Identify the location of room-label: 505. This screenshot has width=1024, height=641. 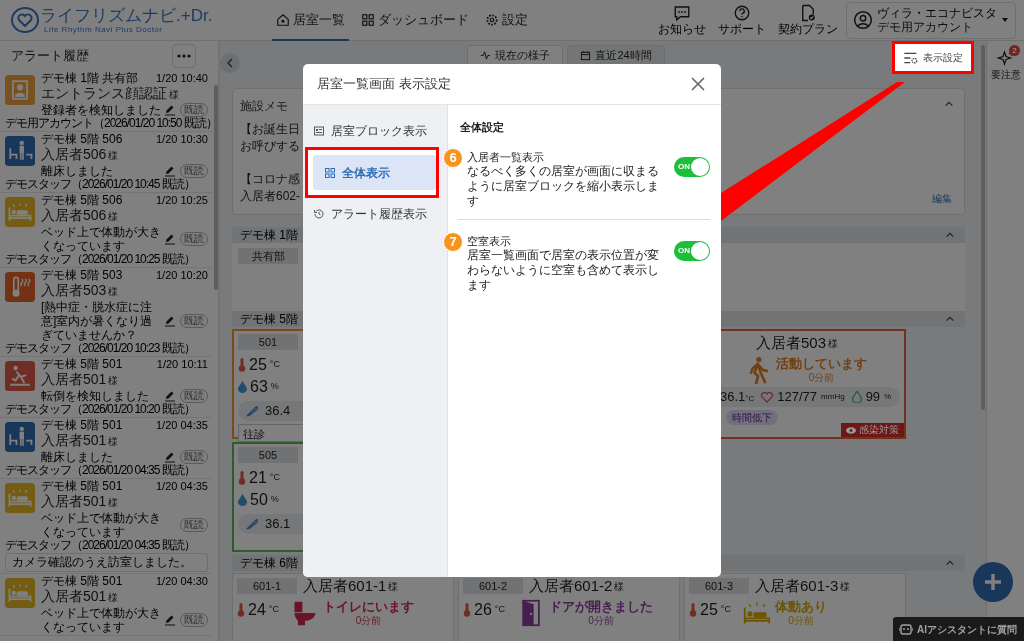
(268, 455).